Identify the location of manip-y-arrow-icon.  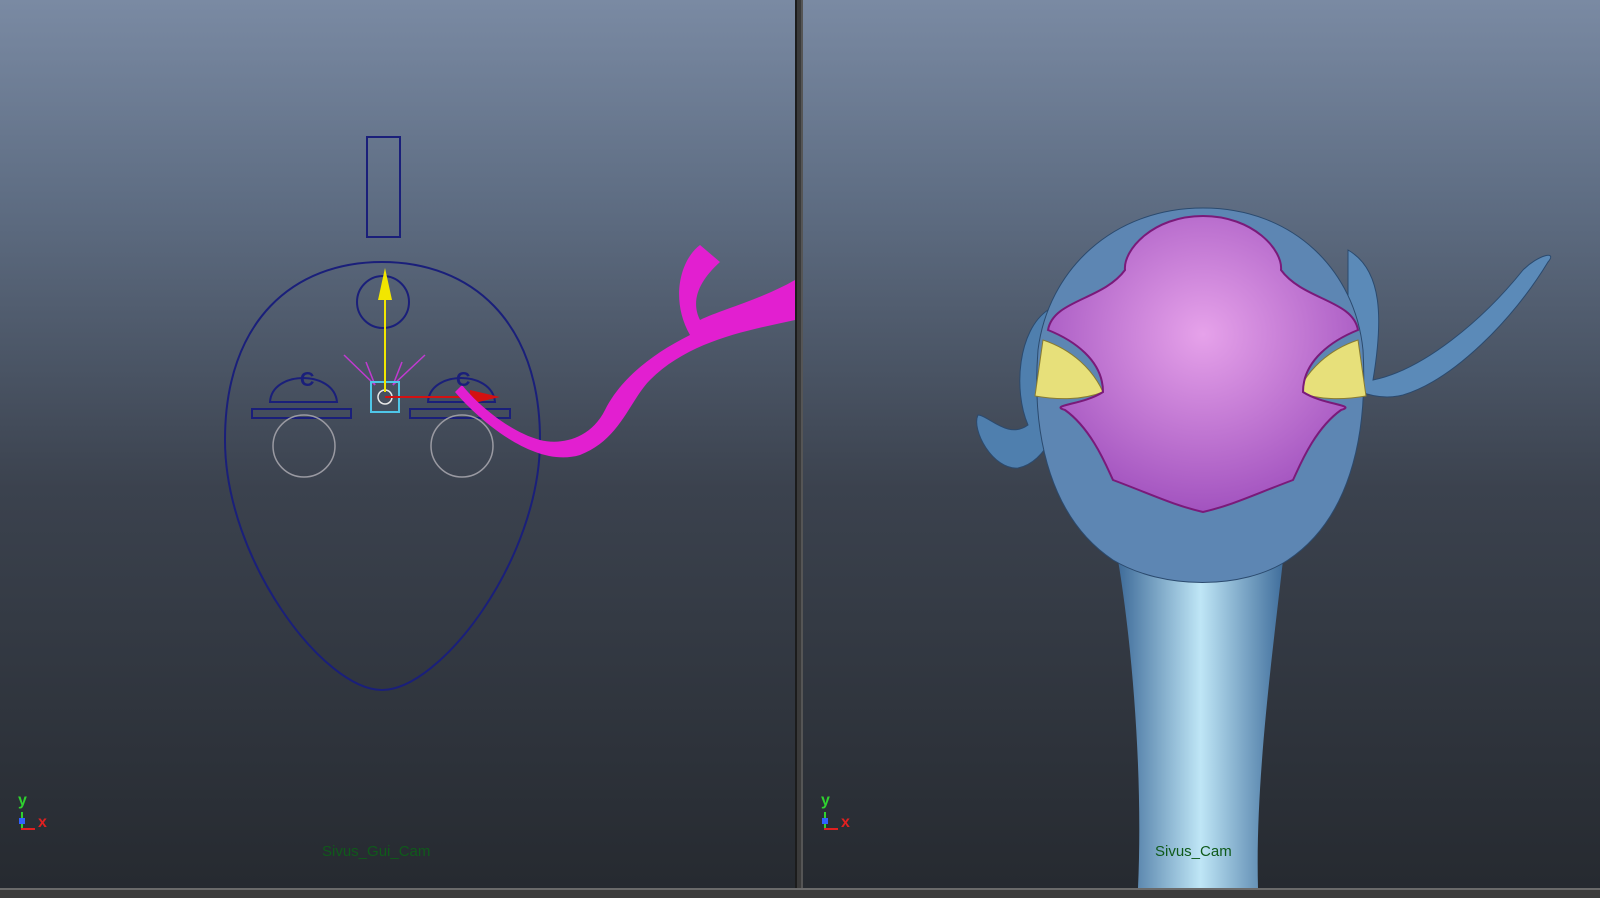
(385, 284).